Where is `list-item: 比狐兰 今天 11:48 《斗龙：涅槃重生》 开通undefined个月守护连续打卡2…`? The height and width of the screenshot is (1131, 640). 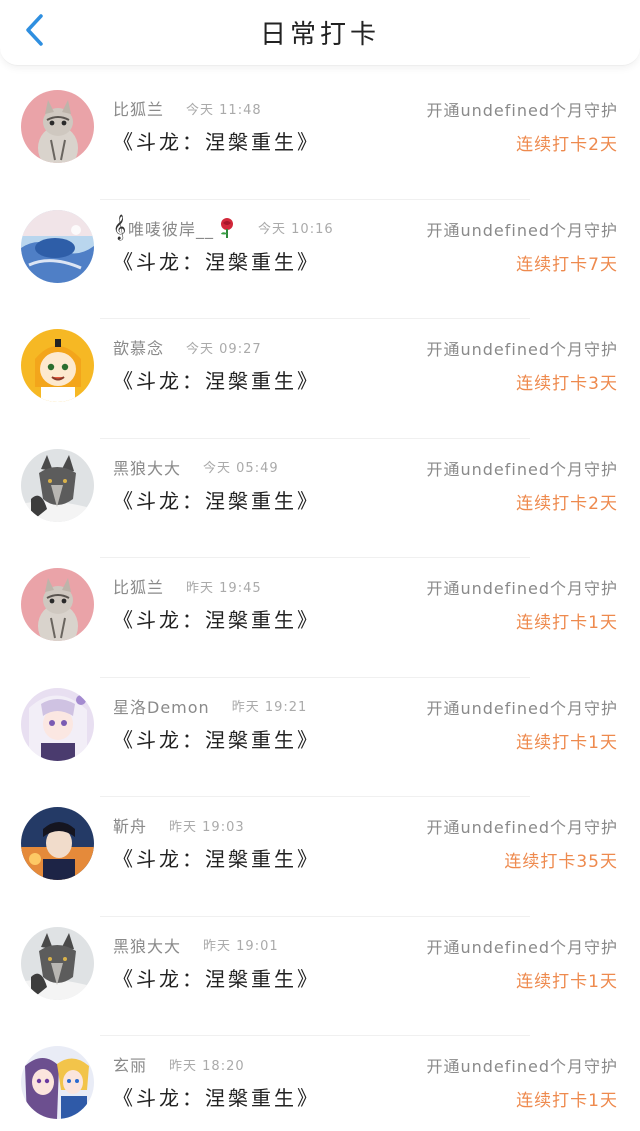
list-item: 比狐兰 今天 11:48 《斗龙：涅槃重生》 开通undefined个月守护连续打卡2… is located at coordinates (320, 140).